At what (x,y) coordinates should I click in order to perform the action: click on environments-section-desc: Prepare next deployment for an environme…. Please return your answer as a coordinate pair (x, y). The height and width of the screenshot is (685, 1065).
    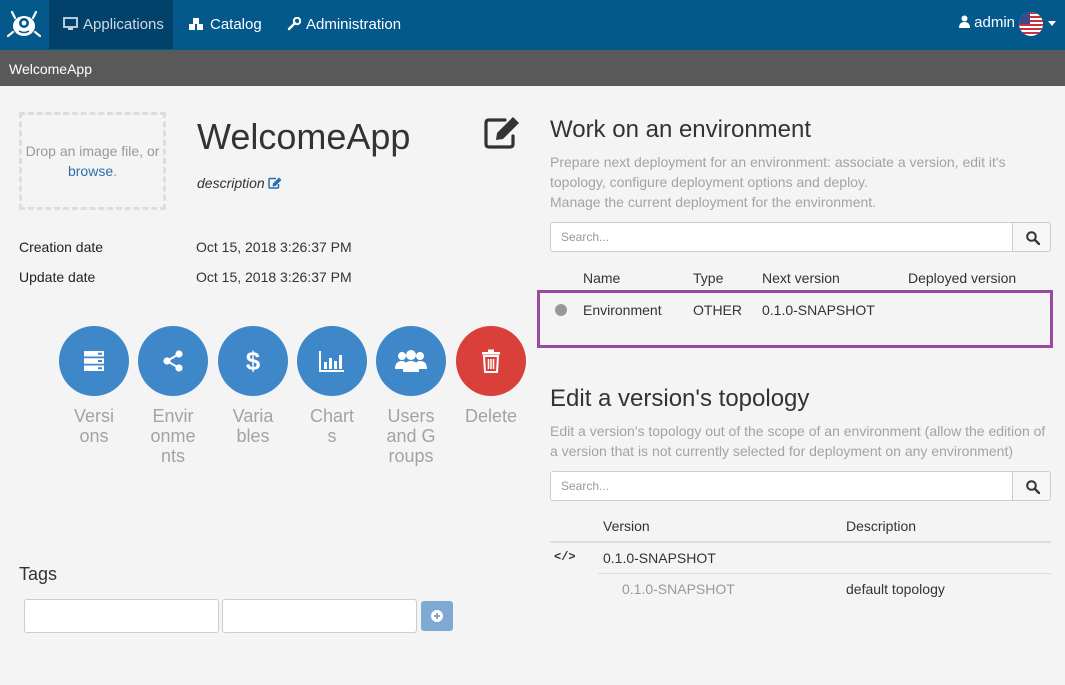
    Looking at the image, I should click on (800, 182).